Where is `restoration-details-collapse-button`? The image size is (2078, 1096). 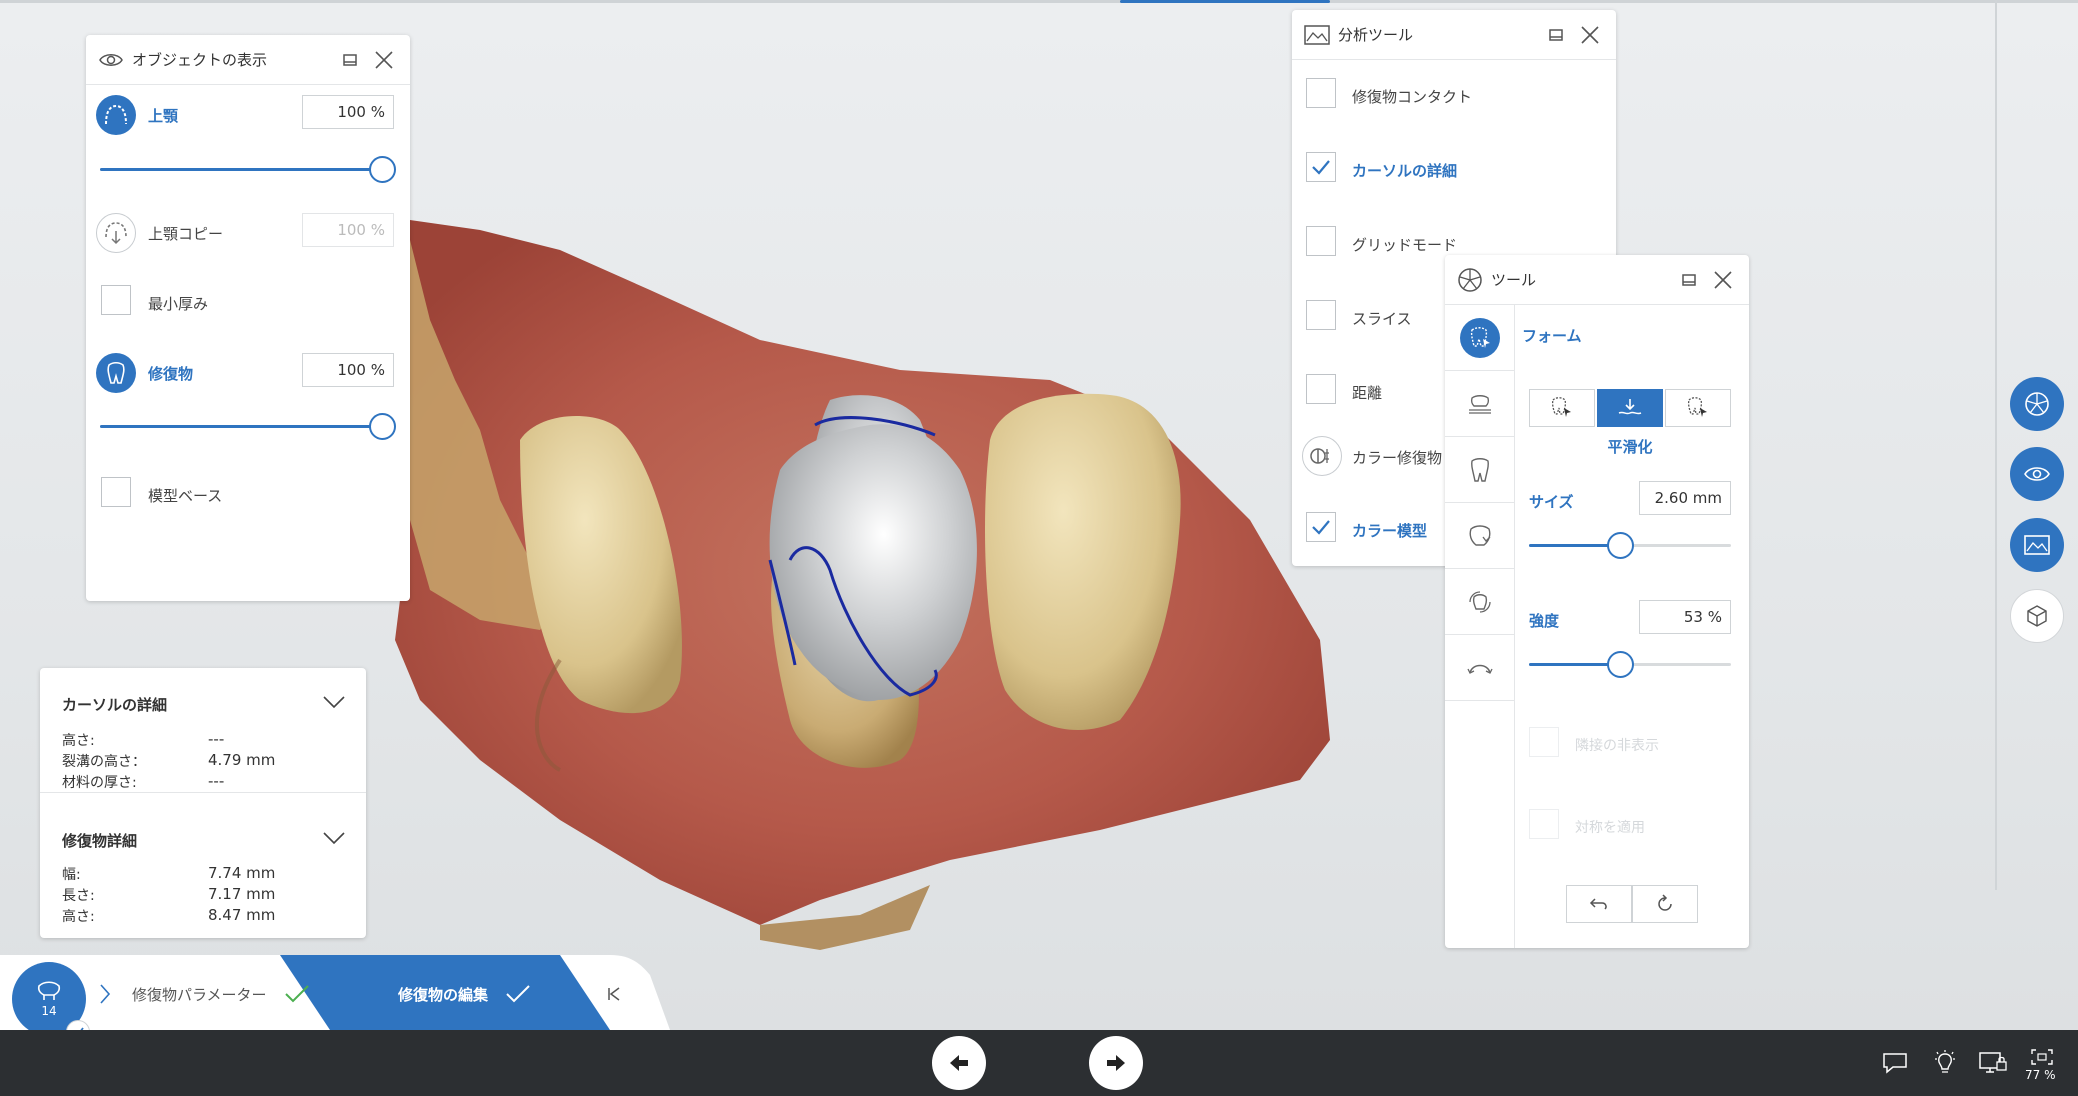 restoration-details-collapse-button is located at coordinates (334, 838).